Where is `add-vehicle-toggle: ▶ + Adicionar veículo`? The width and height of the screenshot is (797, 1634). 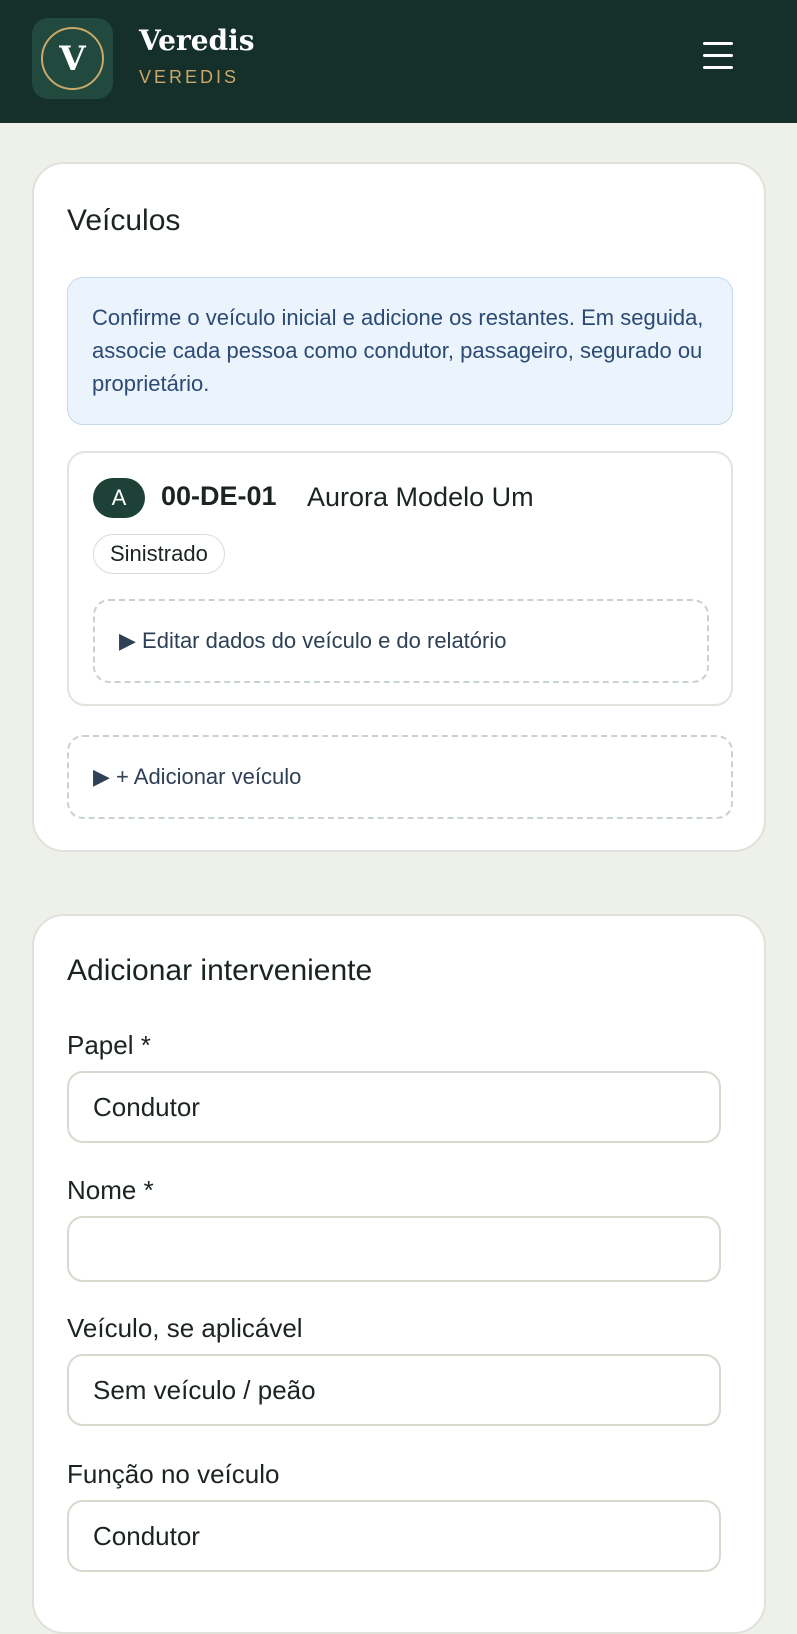
add-vehicle-toggle: ▶ + Adicionar veículo is located at coordinates (400, 777).